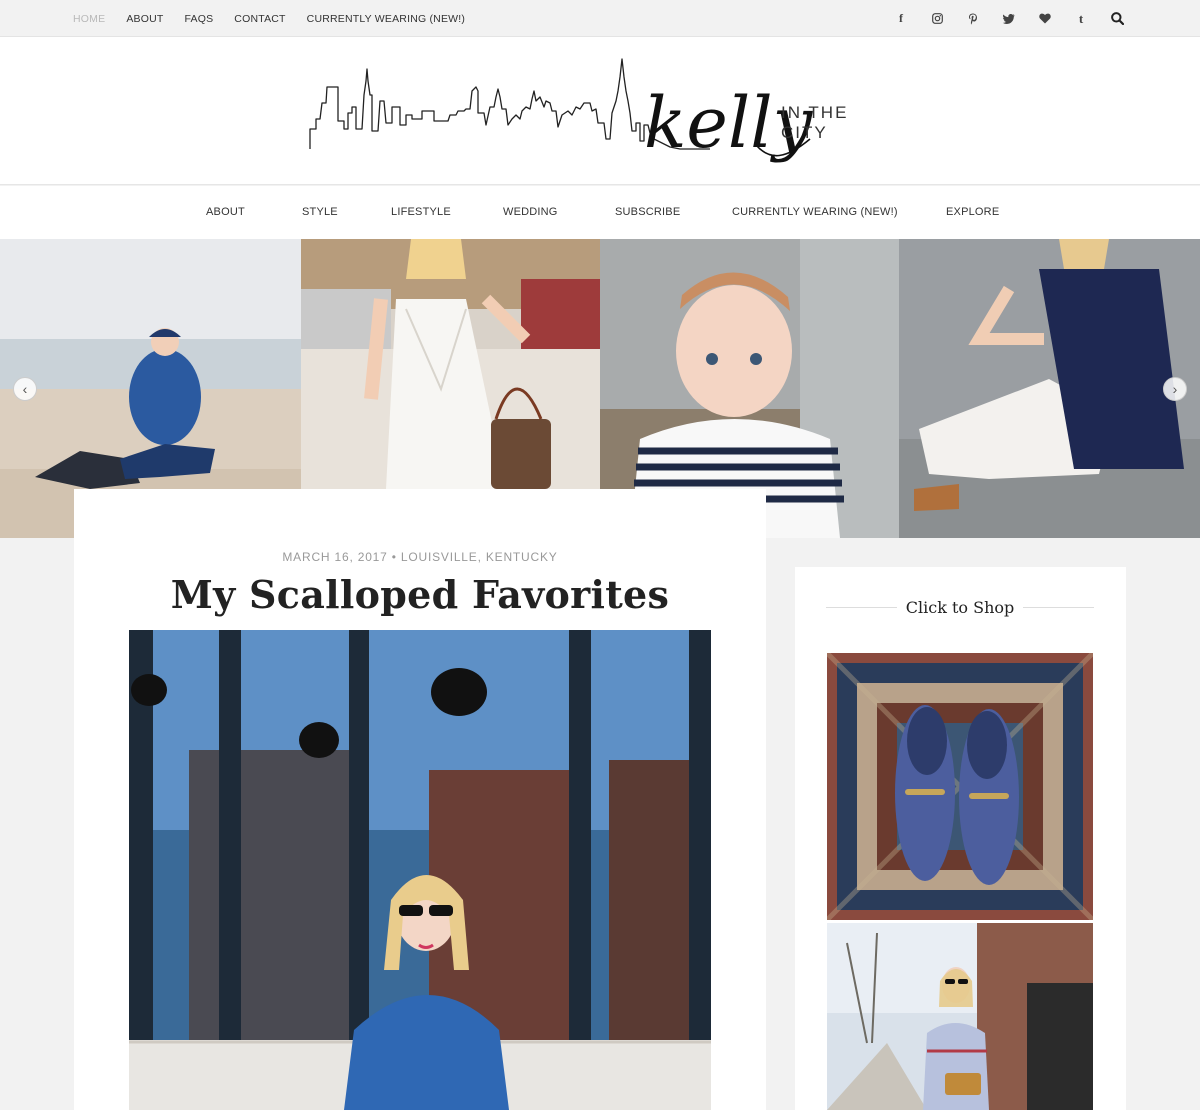  Describe the element at coordinates (530, 212) in the screenshot. I see `main-nav-wedding: WEDDING` at that location.